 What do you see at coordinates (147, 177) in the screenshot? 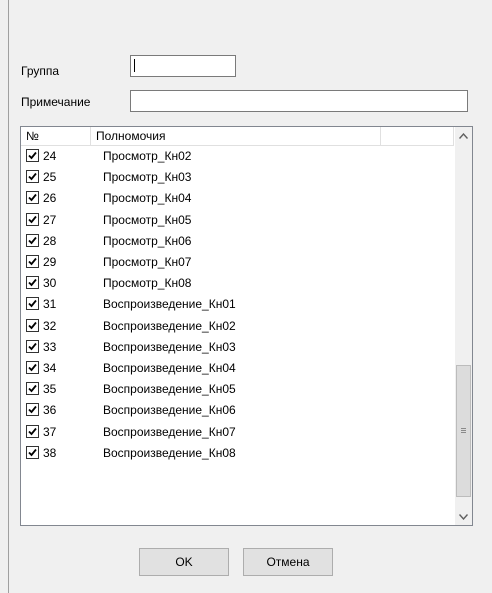
I see `permission-name: Просмотр_Кн03` at bounding box center [147, 177].